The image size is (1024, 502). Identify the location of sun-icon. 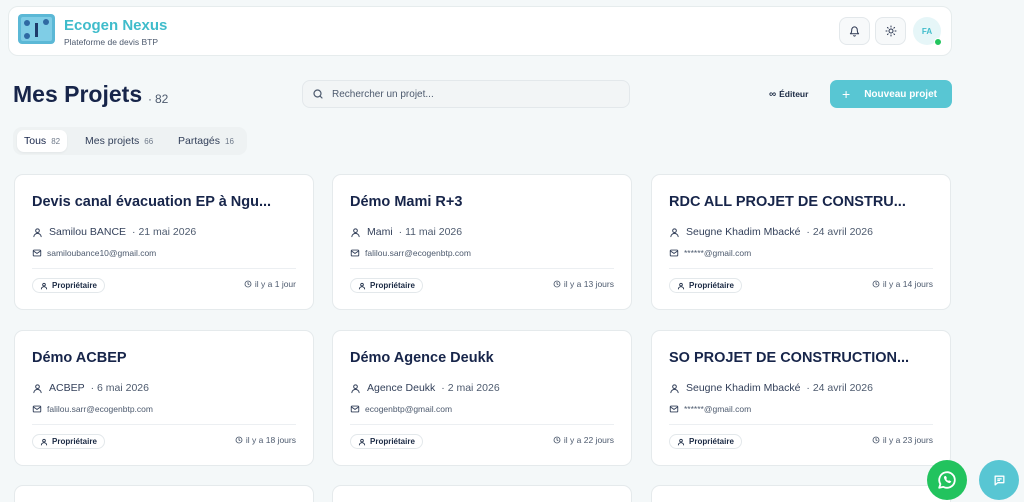
(890, 31).